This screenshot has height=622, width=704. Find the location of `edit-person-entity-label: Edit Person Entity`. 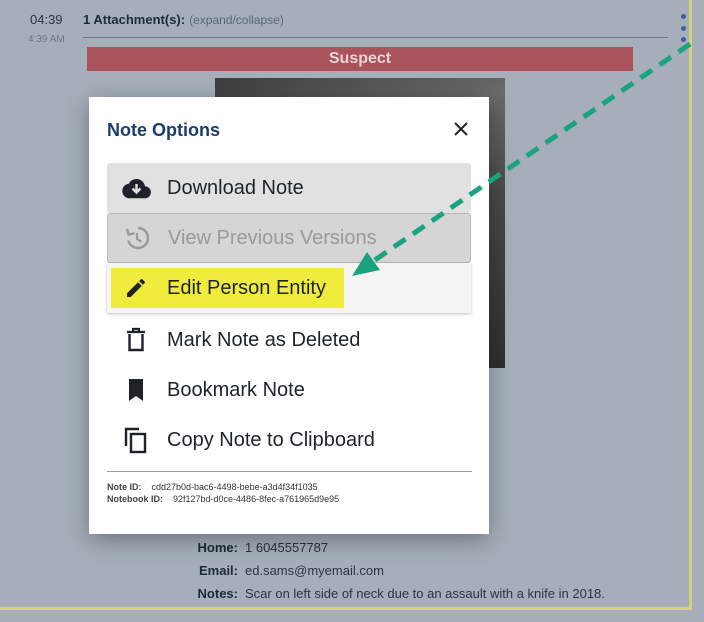

edit-person-entity-label: Edit Person Entity is located at coordinates (246, 287).